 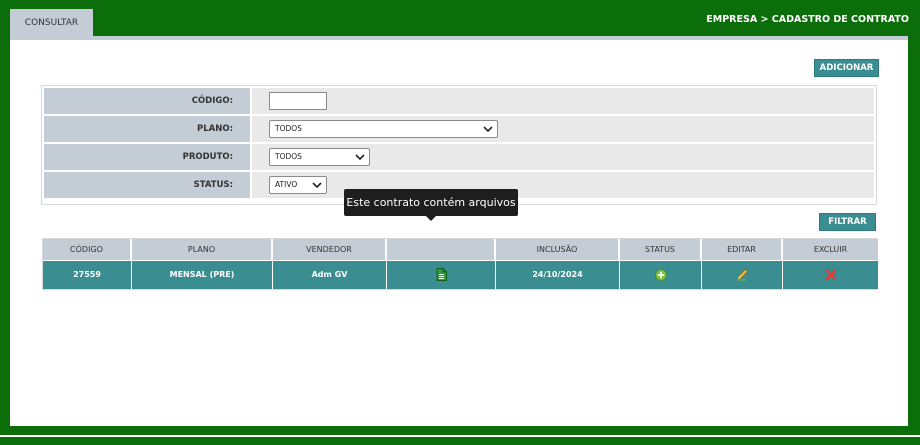 I want to click on cell-status, so click(x=661, y=275).